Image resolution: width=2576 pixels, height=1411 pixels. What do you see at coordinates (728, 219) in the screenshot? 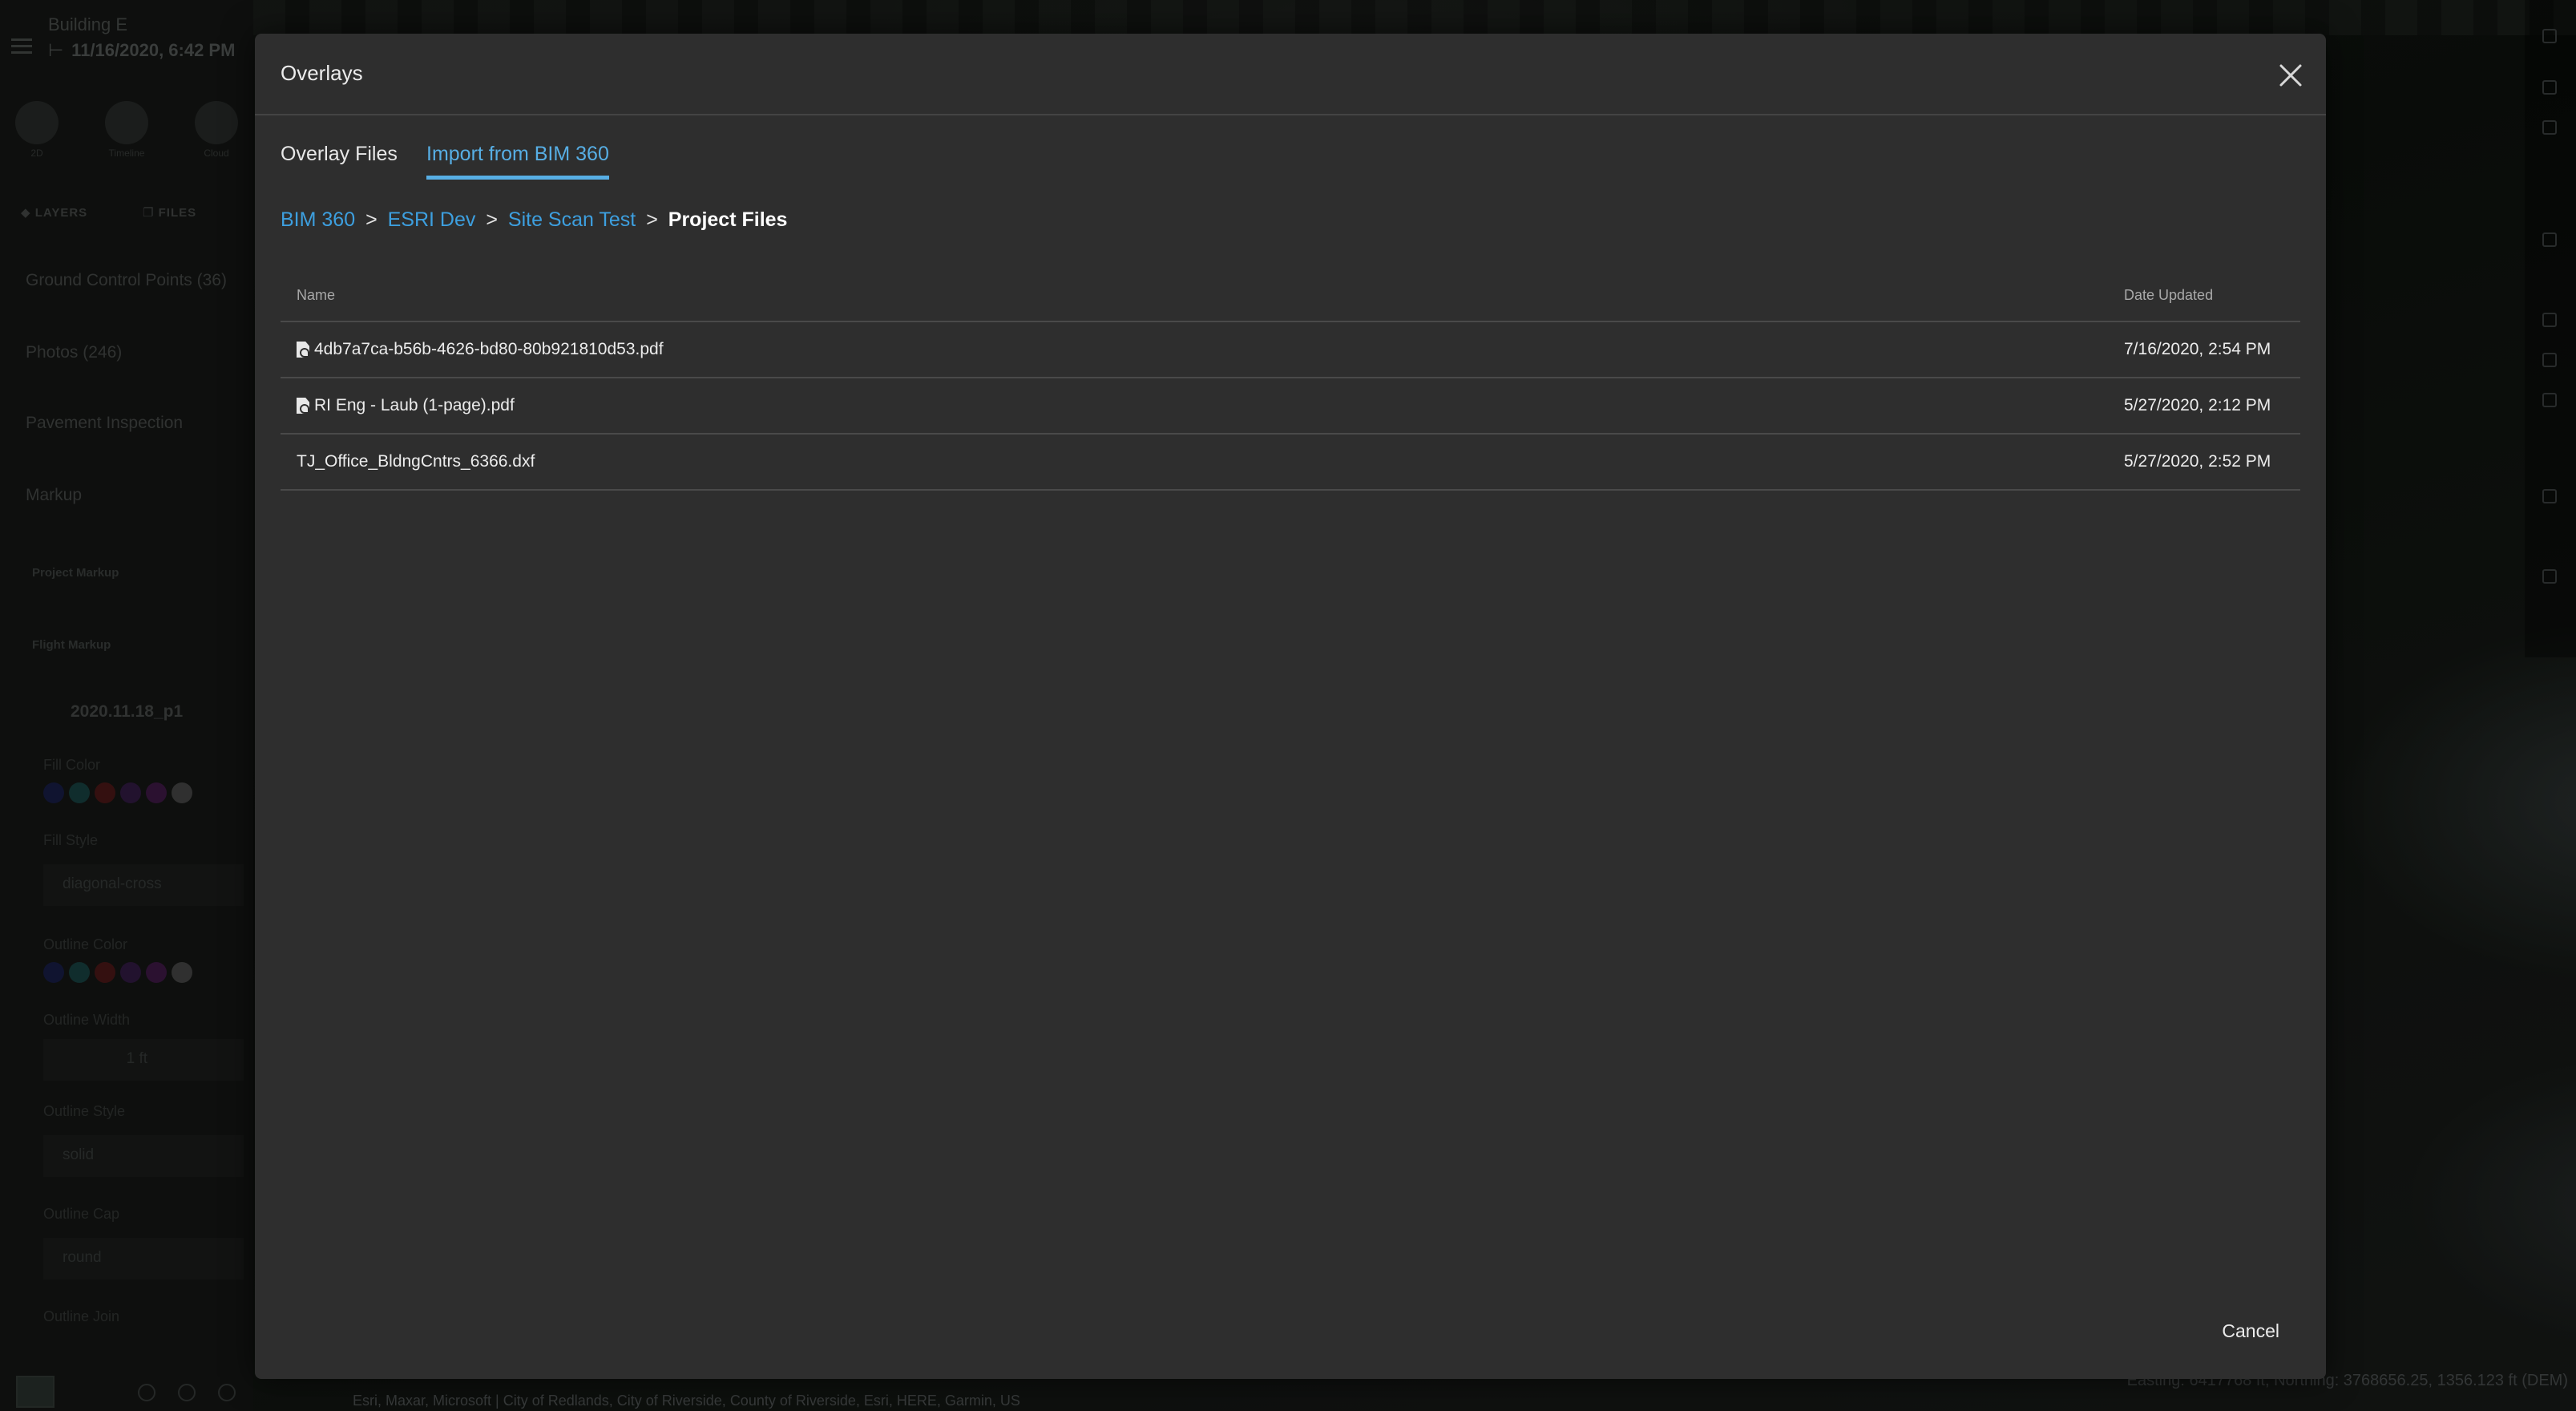
I see `breadcrumb-current: Project Files` at bounding box center [728, 219].